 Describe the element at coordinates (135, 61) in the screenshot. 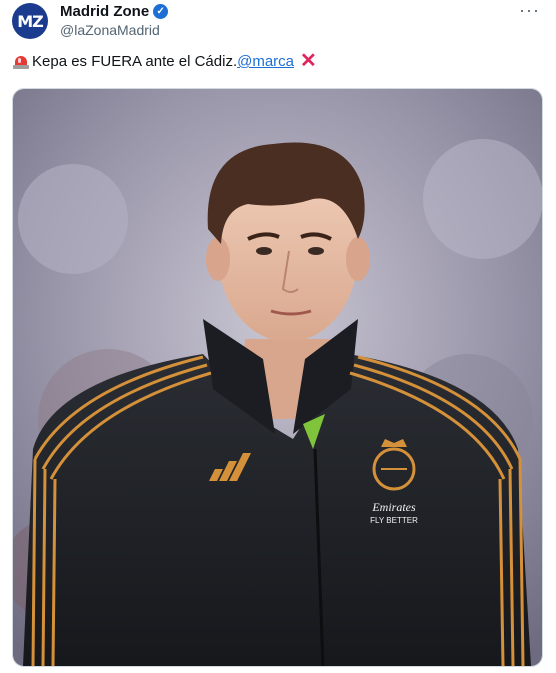

I see `tweet-body: Kepa es FUERA ante el Cádiz.` at that location.